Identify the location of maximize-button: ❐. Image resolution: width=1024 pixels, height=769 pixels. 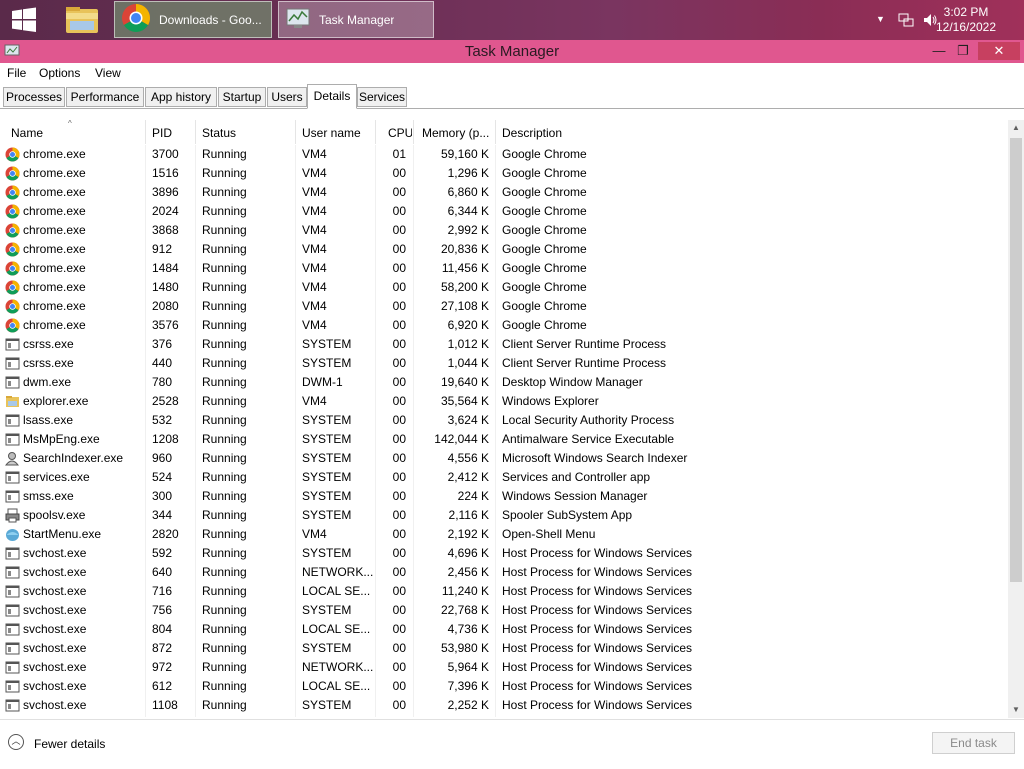
(963, 51).